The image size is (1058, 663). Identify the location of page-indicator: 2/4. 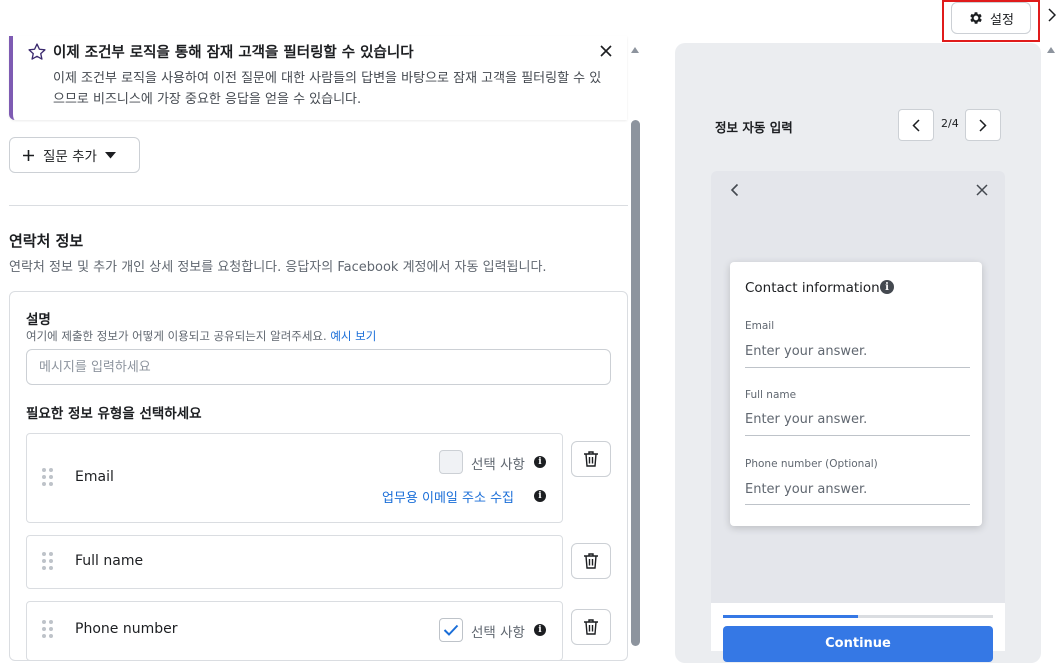
(950, 123).